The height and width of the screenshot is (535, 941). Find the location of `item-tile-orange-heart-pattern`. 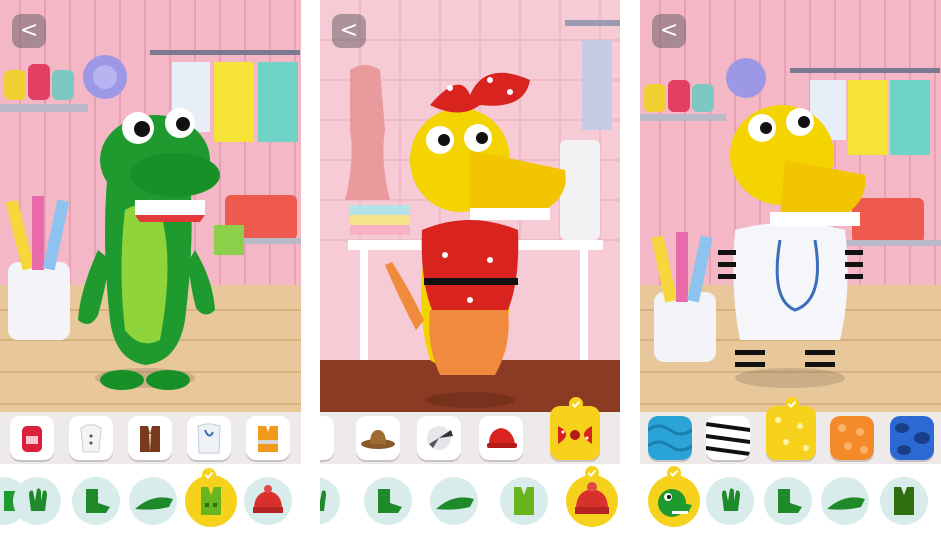

item-tile-orange-heart-pattern is located at coordinates (852, 438).